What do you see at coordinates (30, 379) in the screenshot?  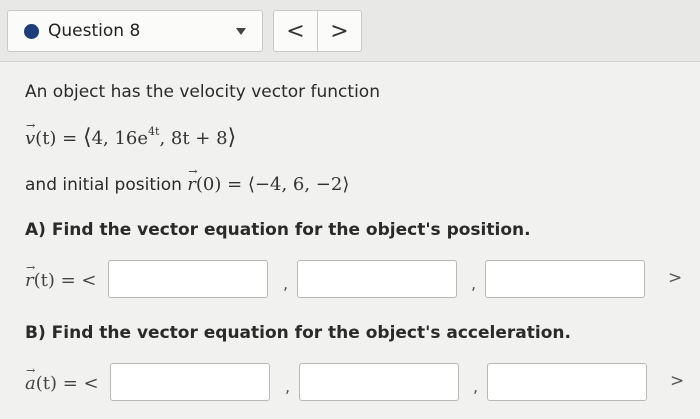 I see `acceleration-row-vector-symbol: a` at bounding box center [30, 379].